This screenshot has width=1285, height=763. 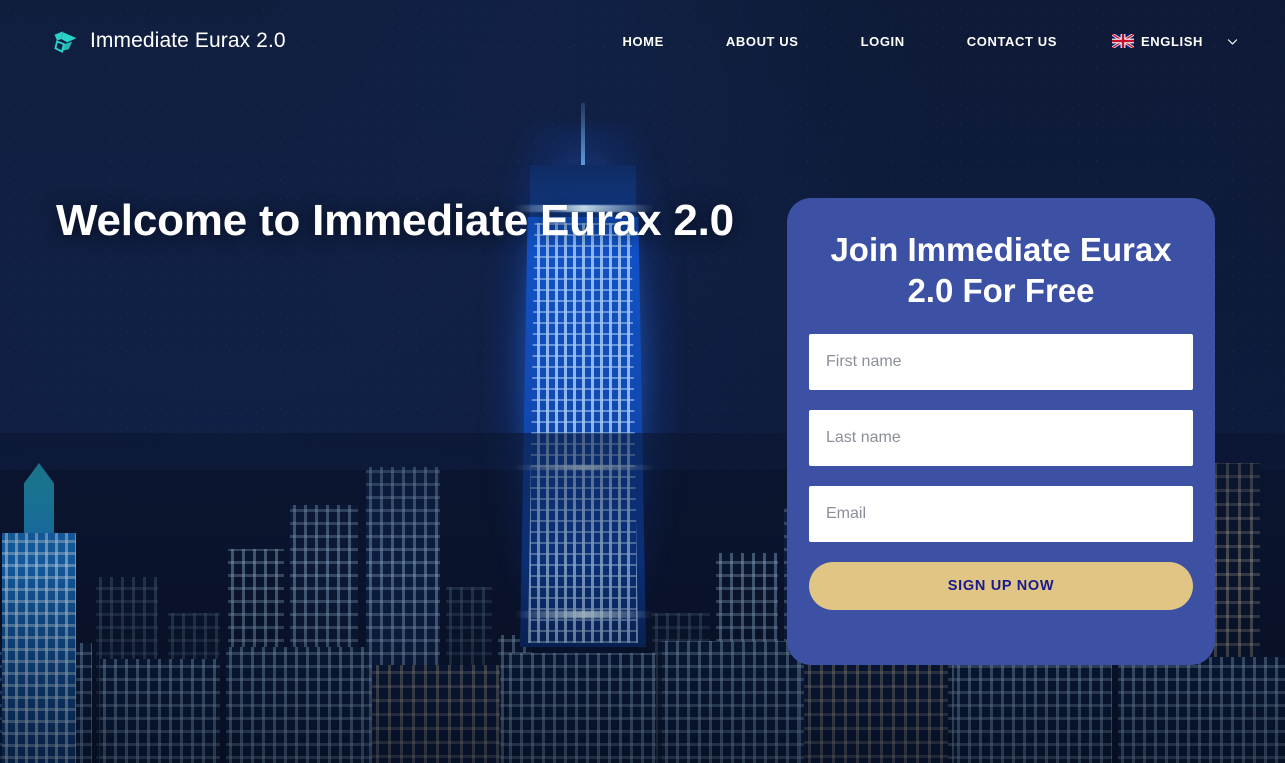 I want to click on first-name-input, so click(x=1001, y=361).